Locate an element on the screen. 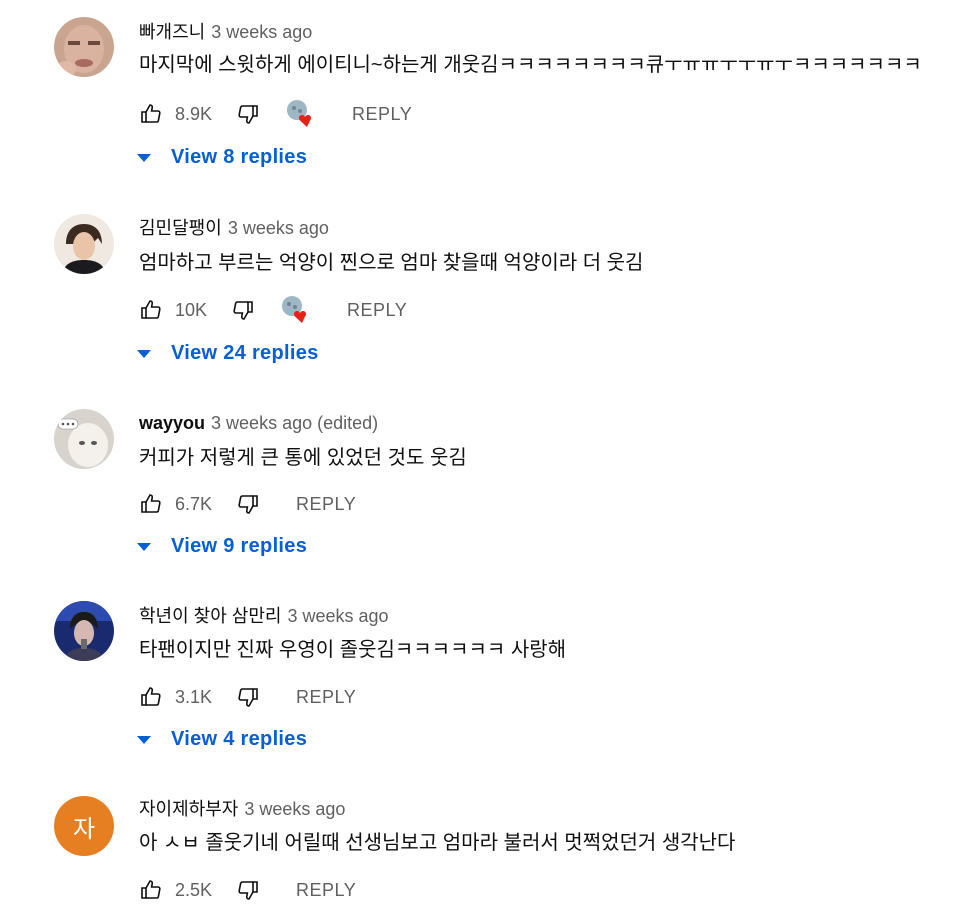 Image resolution: width=960 pixels, height=922 pixels. view-replies-label: View 8 replies is located at coordinates (239, 157).